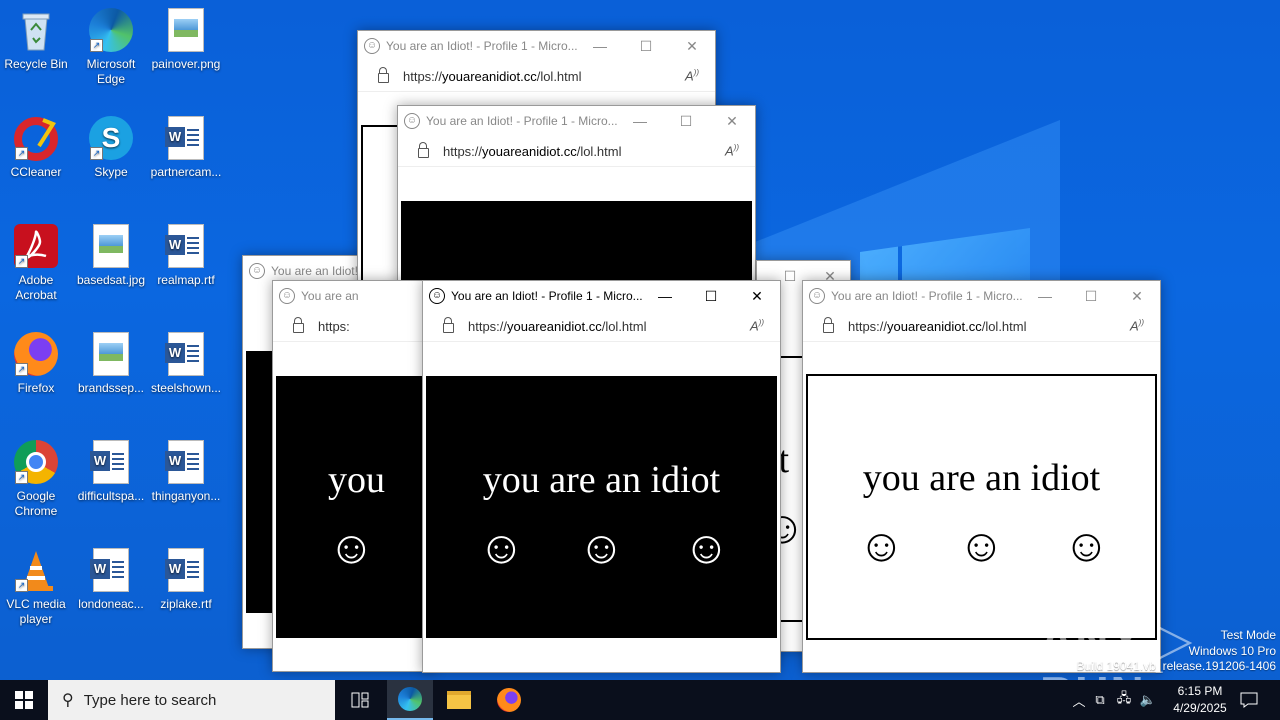 The width and height of the screenshot is (1280, 720). I want to click on desktop-icon-firefox: ↗ Firefox, so click(36, 364).